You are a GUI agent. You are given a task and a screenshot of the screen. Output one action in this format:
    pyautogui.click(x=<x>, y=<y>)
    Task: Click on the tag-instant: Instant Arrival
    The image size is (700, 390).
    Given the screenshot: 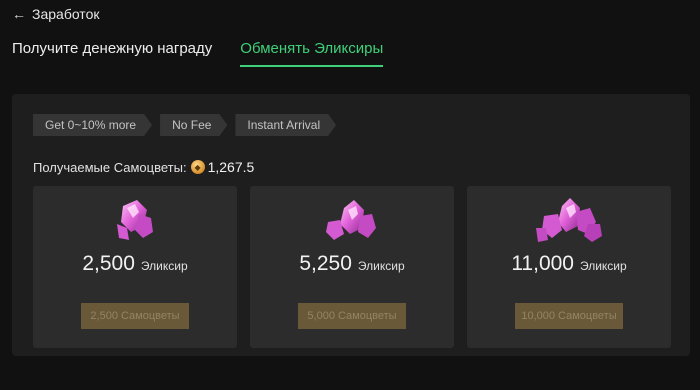 What is the action you would take?
    pyautogui.click(x=285, y=125)
    